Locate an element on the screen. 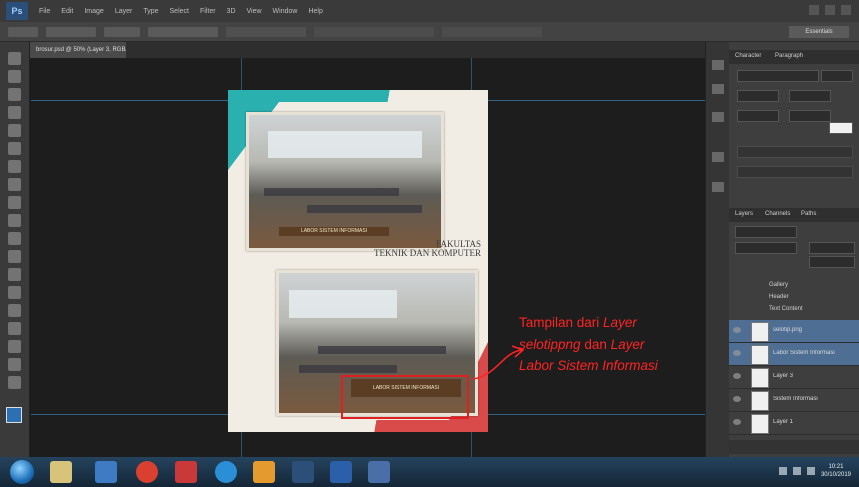  minimize-icon is located at coordinates (814, 10).